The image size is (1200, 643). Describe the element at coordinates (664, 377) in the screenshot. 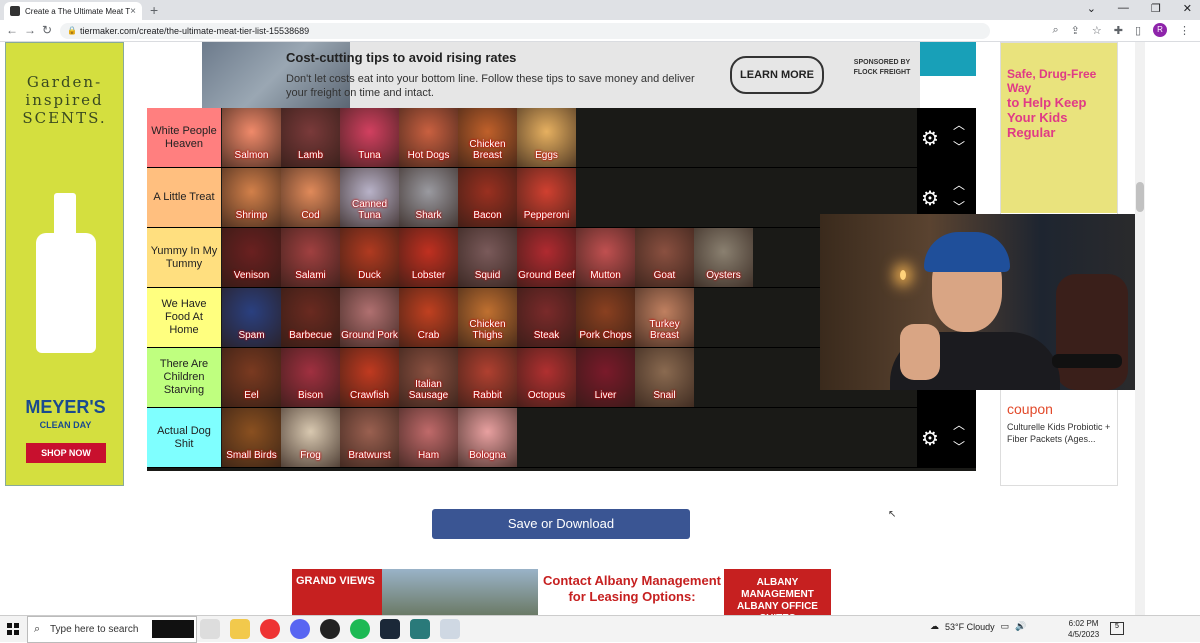

I see `tier-item-card: Snail` at that location.